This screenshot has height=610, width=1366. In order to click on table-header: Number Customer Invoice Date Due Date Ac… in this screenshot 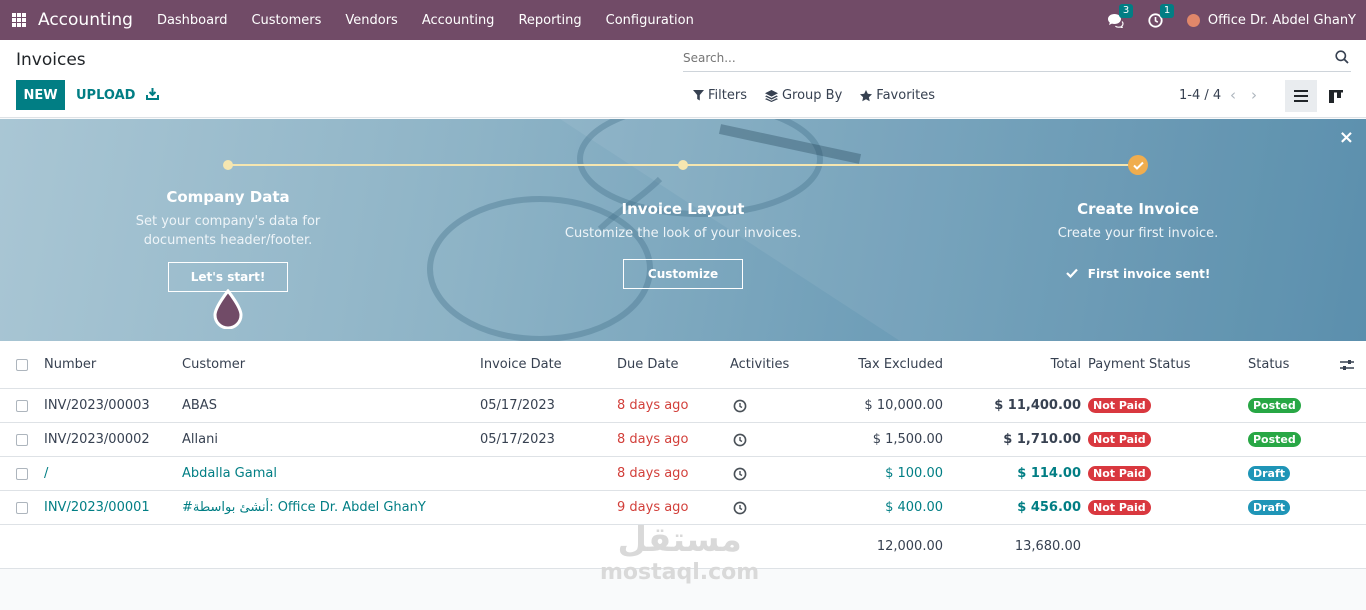, I will do `click(683, 365)`.